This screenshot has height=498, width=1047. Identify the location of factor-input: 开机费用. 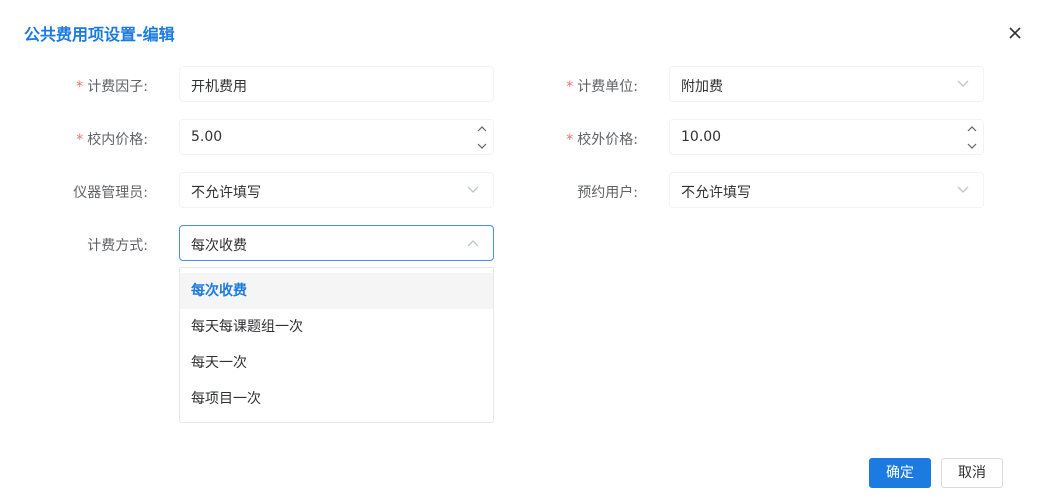
(336, 84).